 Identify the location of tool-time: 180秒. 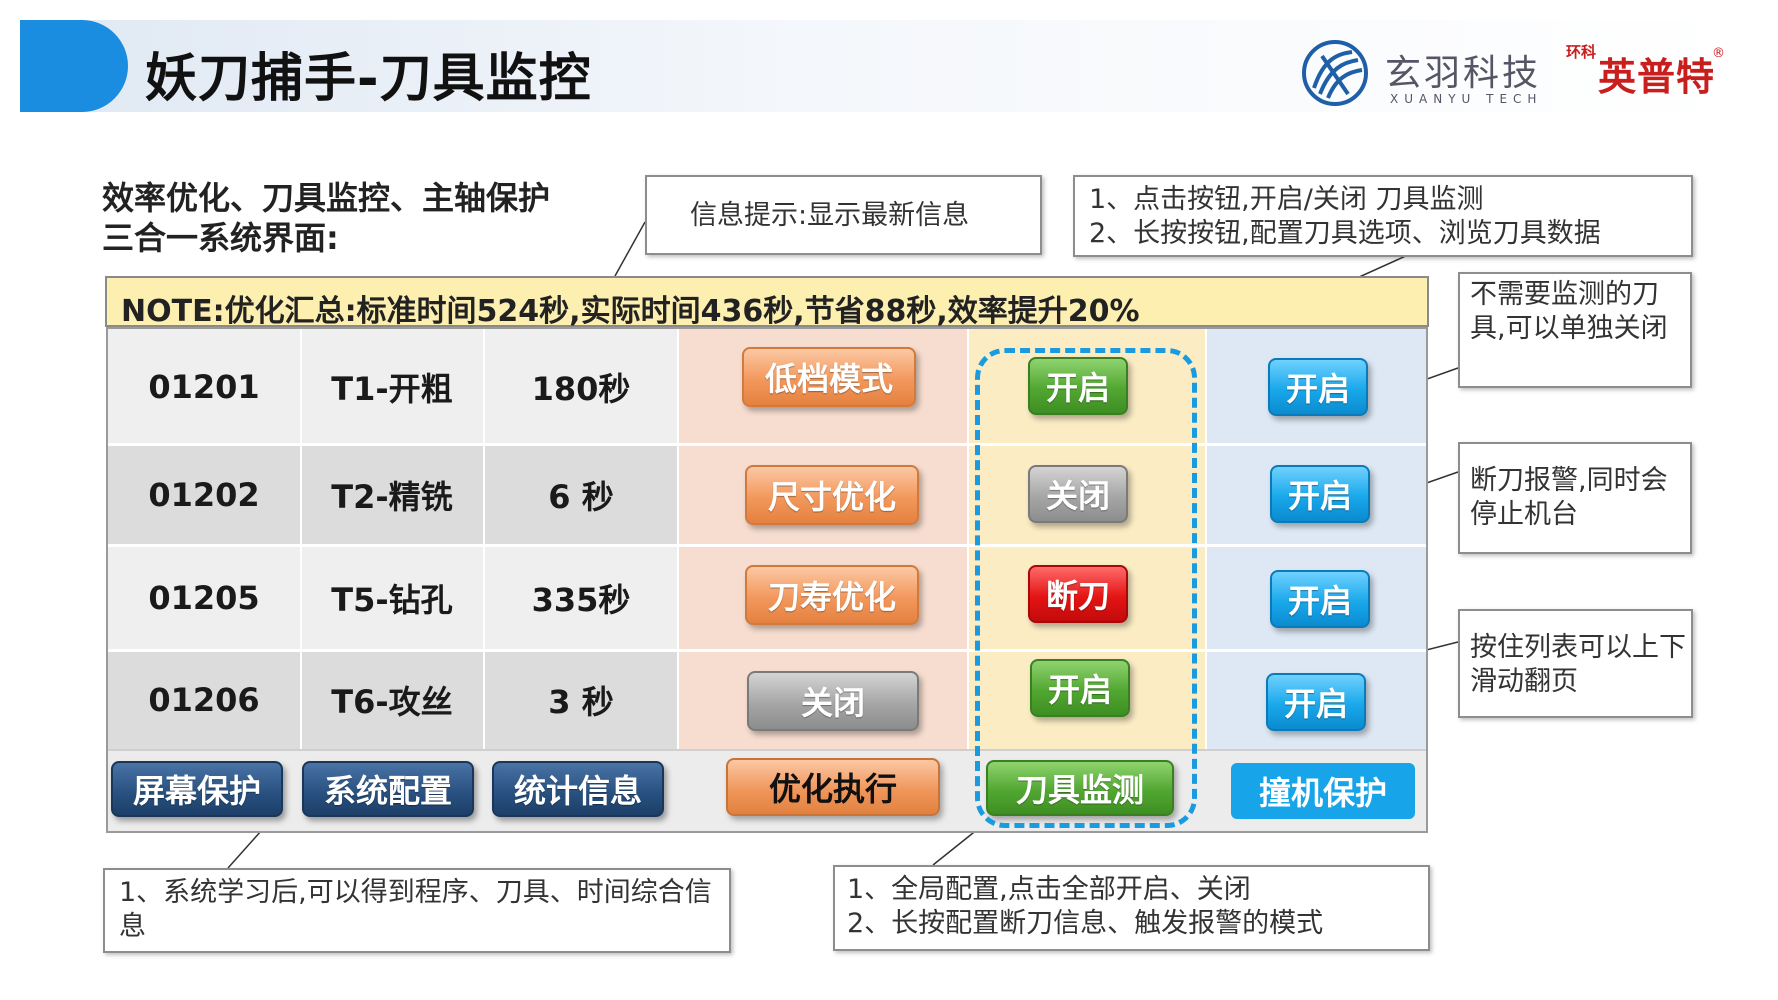
(581, 388).